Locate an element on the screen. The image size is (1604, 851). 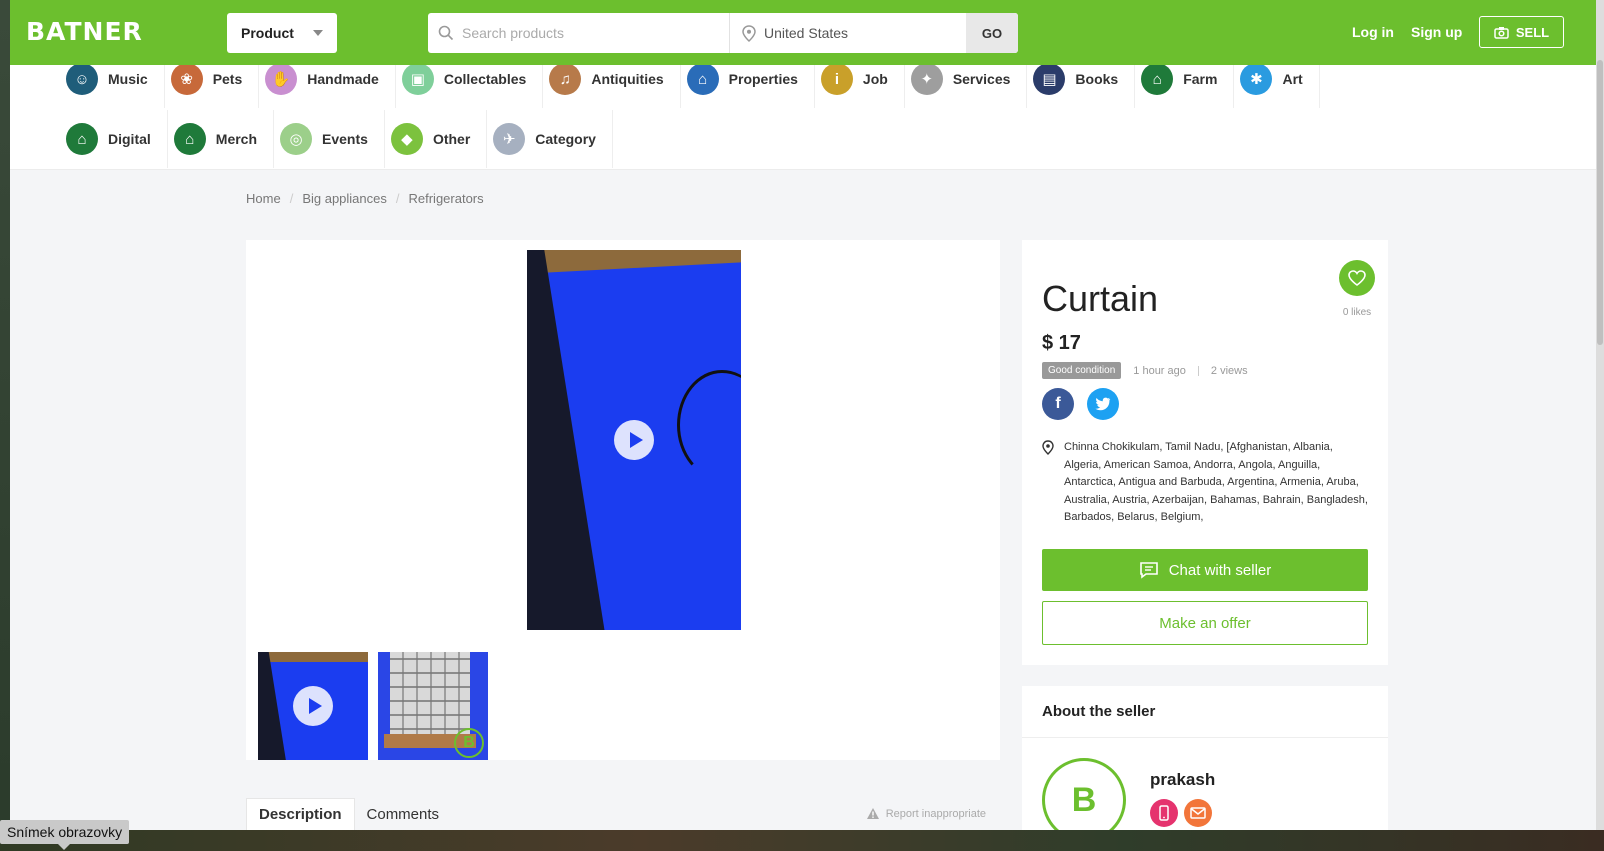
category-label: Antiquities is located at coordinates (627, 79).